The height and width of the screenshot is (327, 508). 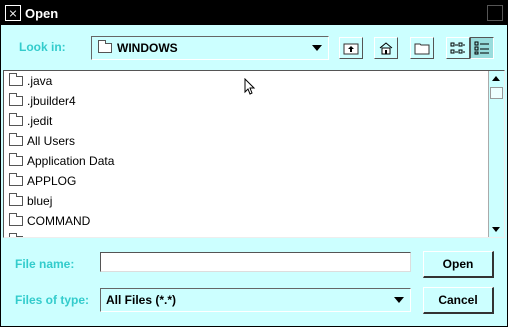 I want to click on scroll-down-icon, so click(x=496, y=229).